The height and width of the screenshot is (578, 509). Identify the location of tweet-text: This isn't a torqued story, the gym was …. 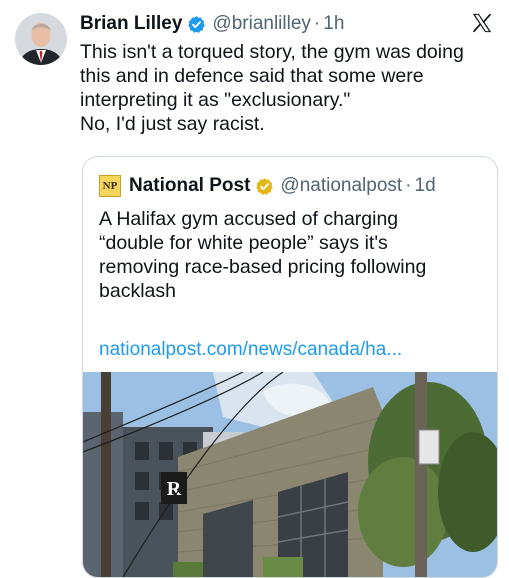
(287, 88).